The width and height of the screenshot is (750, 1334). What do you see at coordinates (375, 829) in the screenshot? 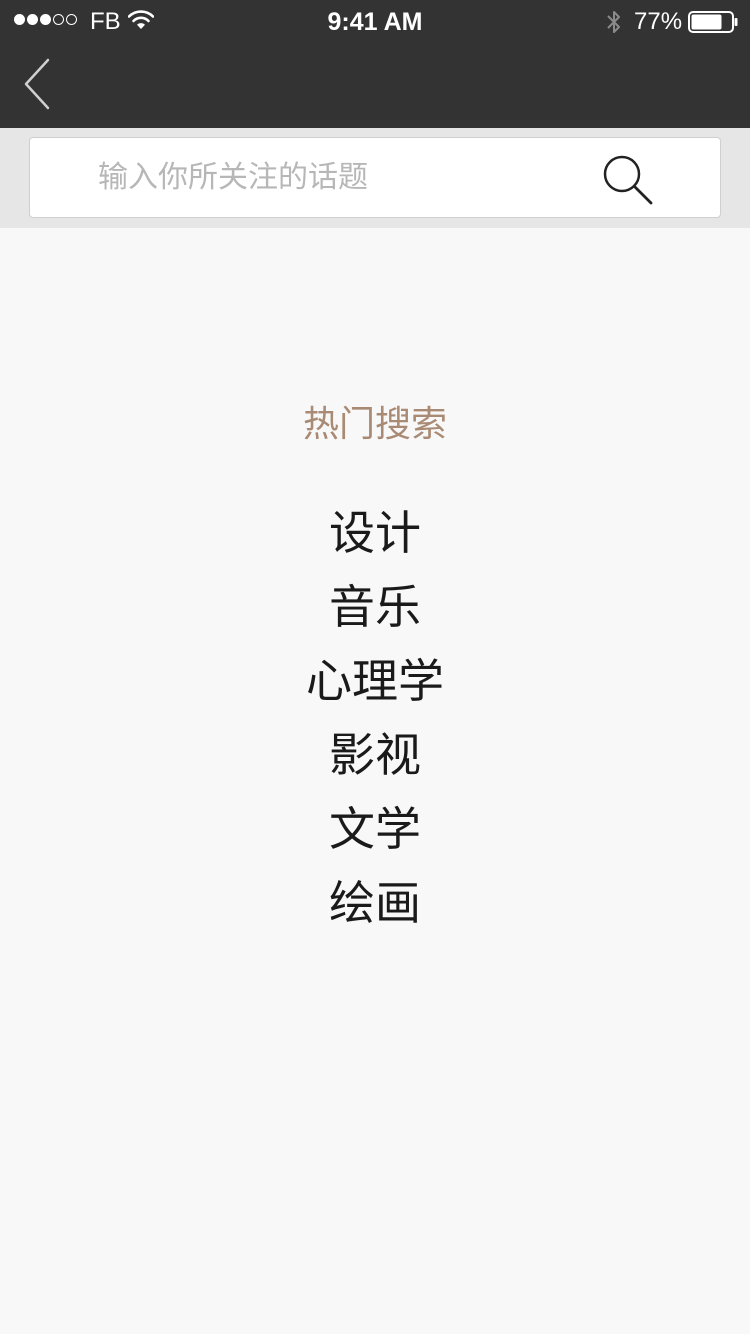
I see `hot-search-item: 文学` at bounding box center [375, 829].